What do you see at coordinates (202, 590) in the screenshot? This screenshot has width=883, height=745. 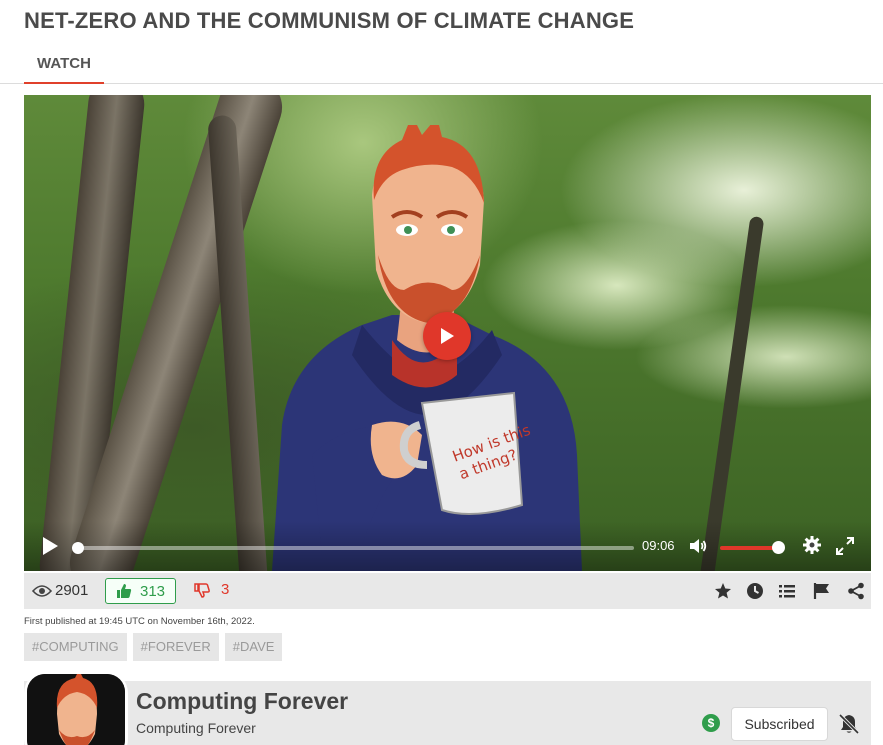 I see `thumbs-down-icon` at bounding box center [202, 590].